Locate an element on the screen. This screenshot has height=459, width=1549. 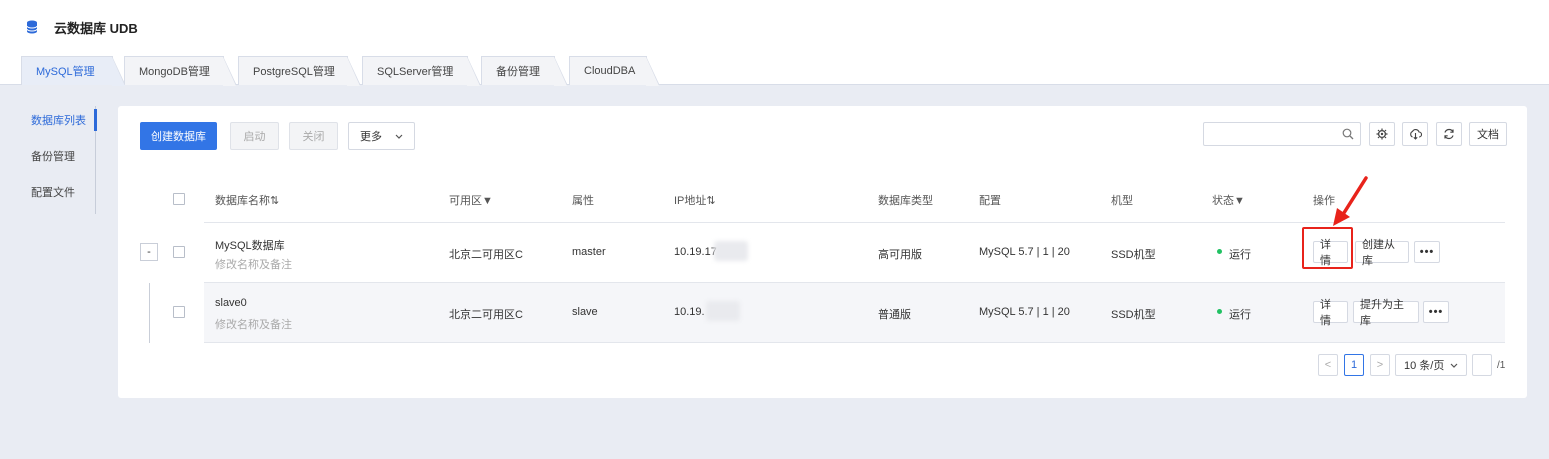
column-header-status: 状态▼ is located at coordinates (1228, 200).